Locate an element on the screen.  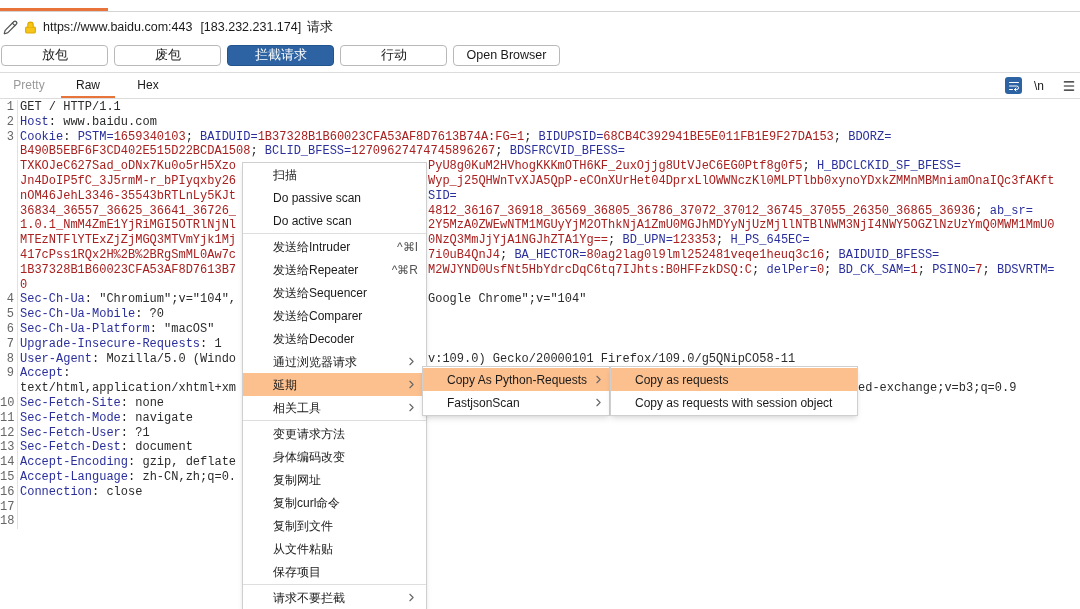
code-text: 0 is located at coordinates (24, 285).